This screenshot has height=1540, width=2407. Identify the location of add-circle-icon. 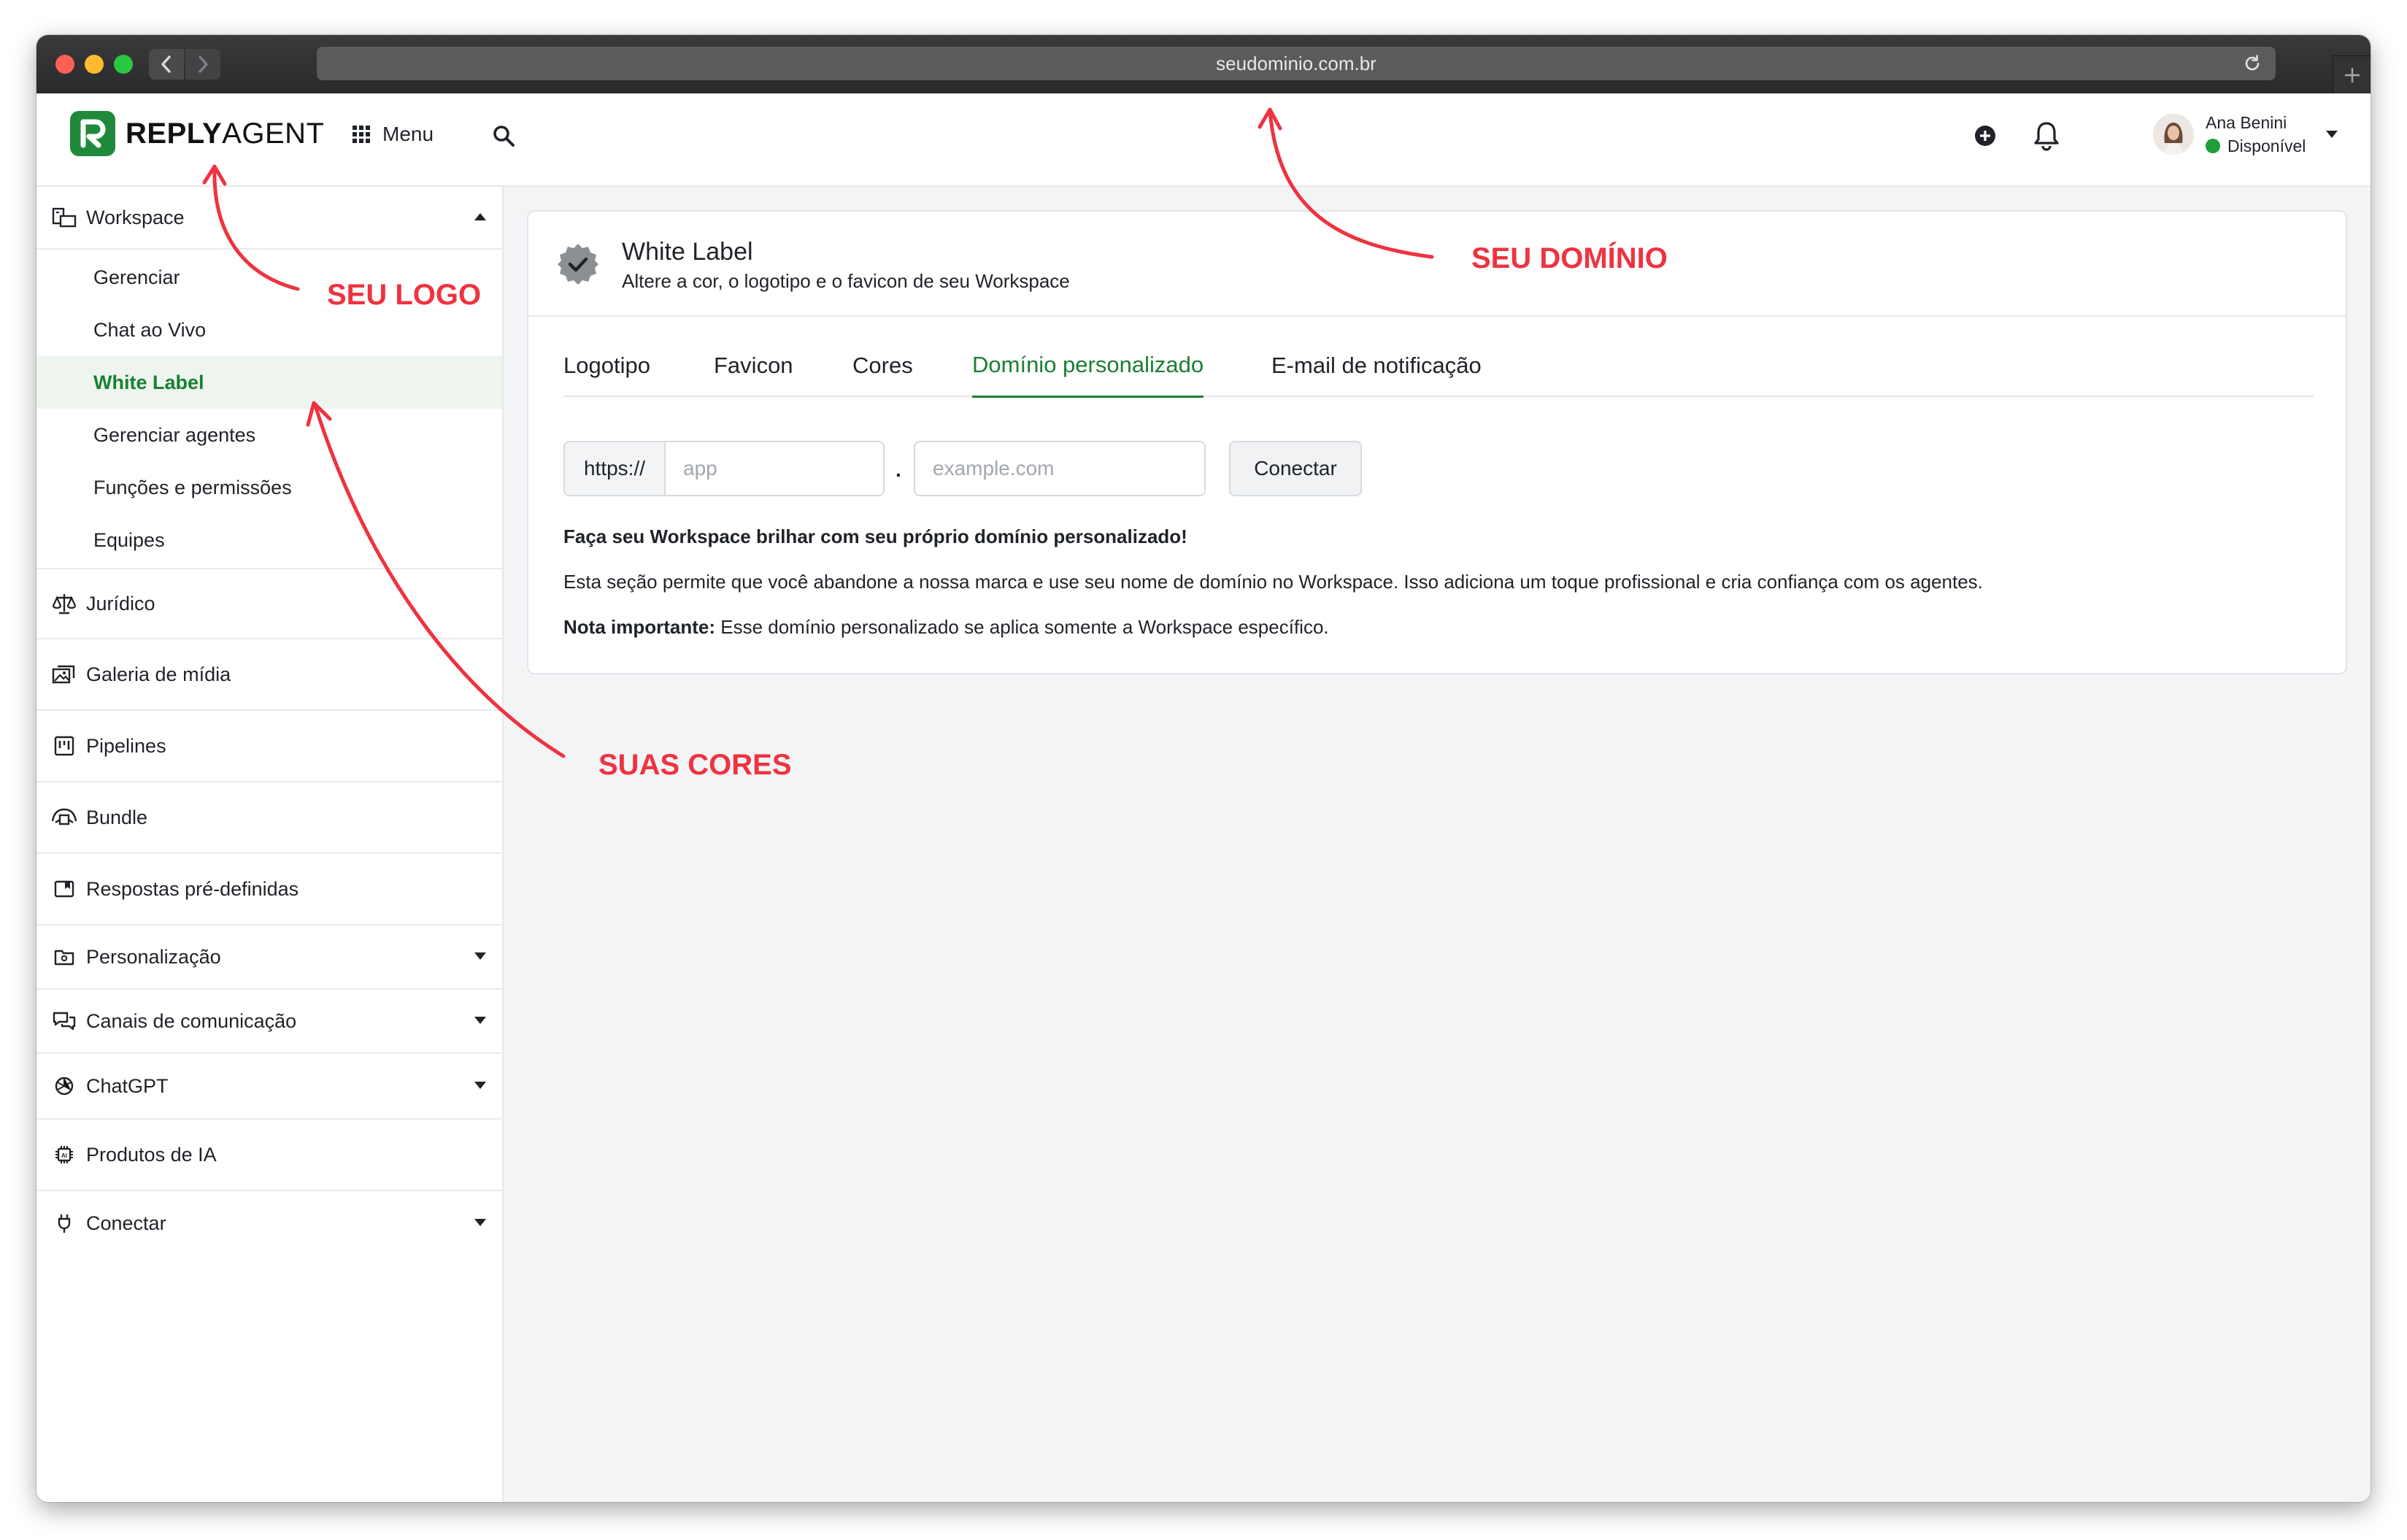
(1985, 135).